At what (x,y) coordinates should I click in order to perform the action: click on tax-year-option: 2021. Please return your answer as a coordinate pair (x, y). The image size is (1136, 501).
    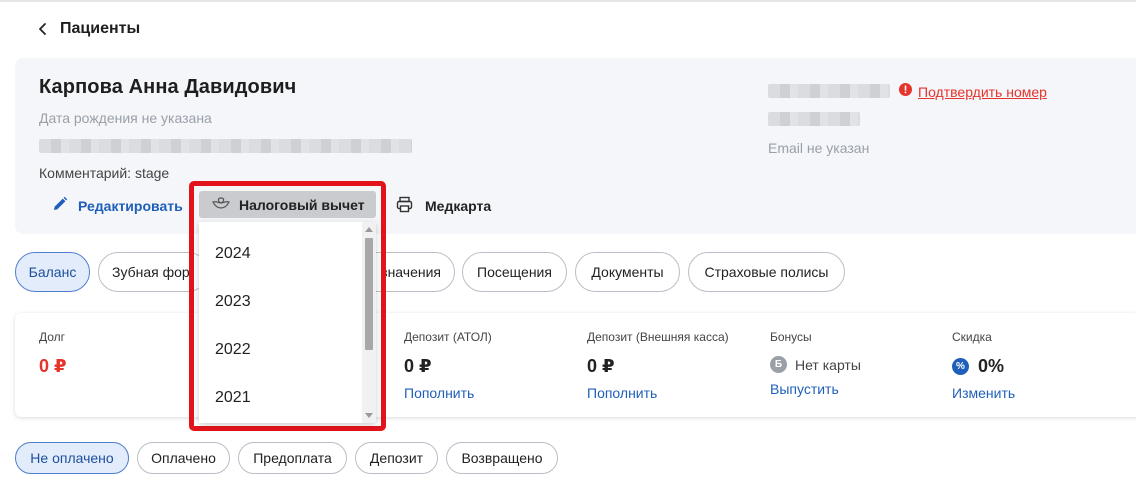
    Looking at the image, I should click on (280, 398).